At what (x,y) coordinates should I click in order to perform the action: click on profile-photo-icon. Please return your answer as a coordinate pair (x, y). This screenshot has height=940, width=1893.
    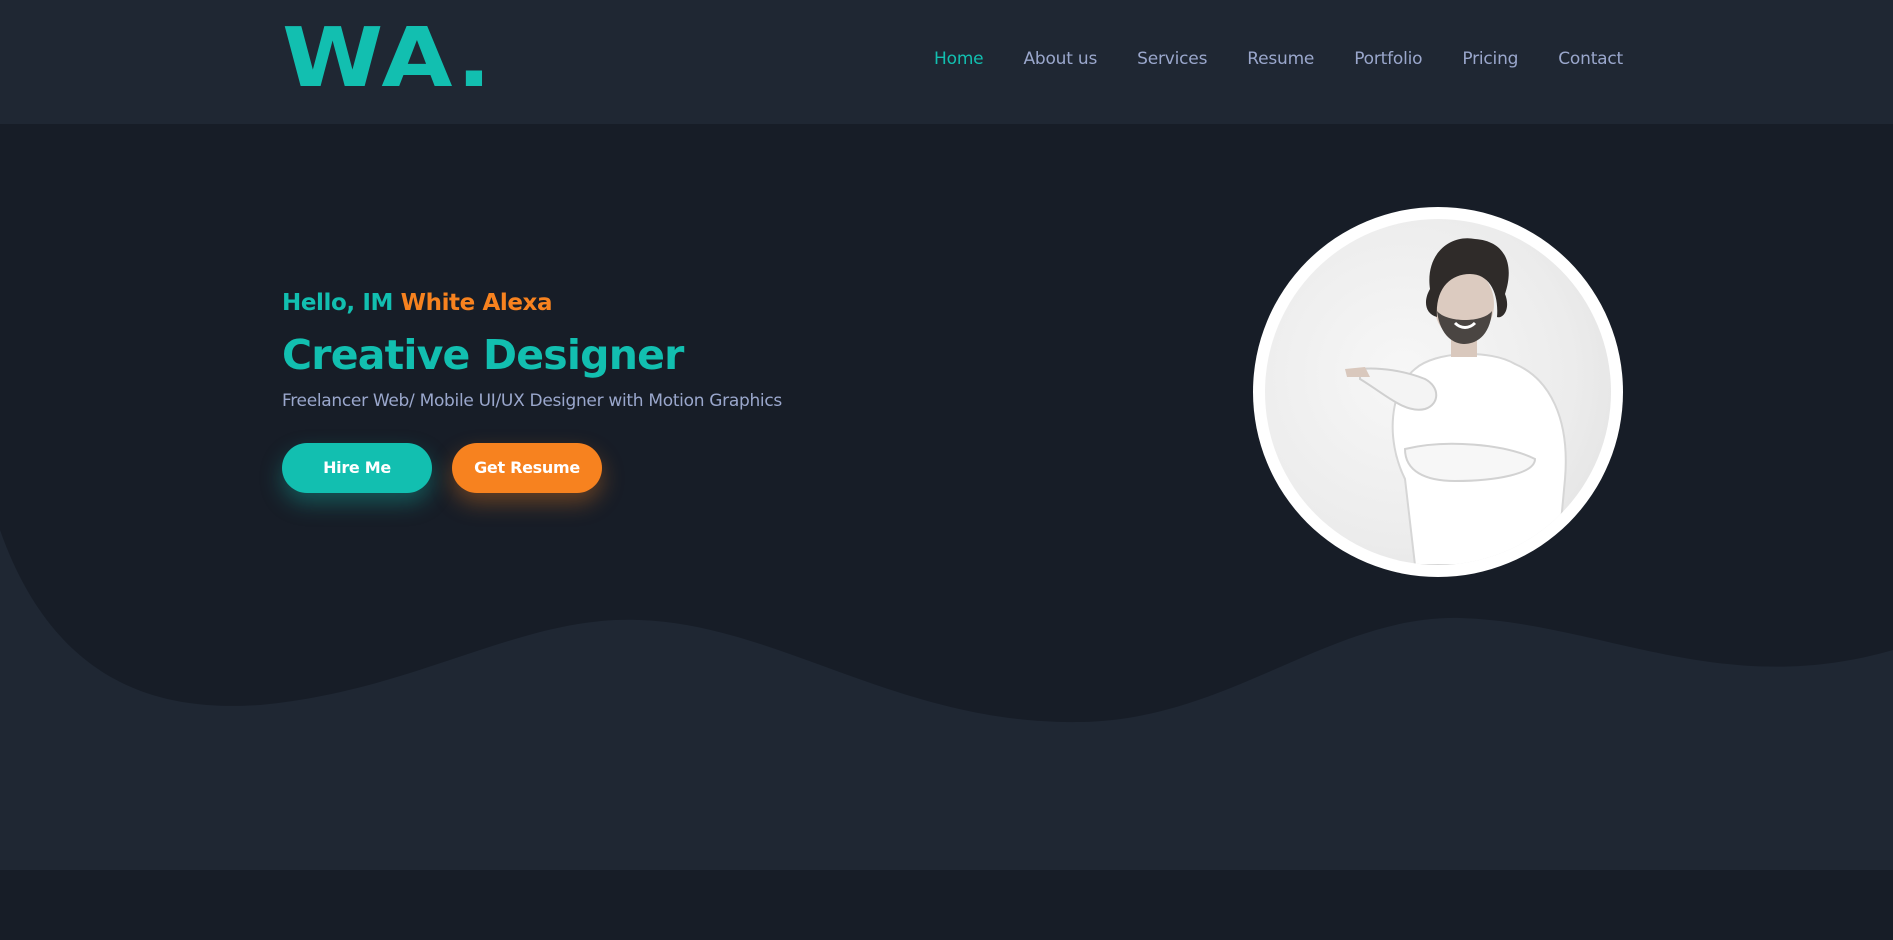
    Looking at the image, I should click on (1438, 392).